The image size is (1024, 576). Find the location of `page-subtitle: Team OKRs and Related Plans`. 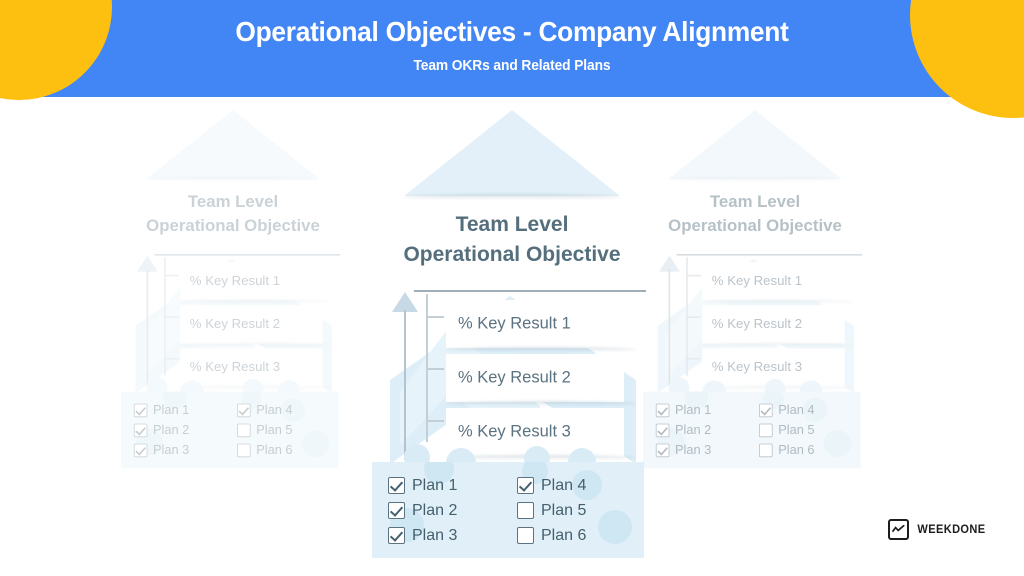

page-subtitle: Team OKRs and Related Plans is located at coordinates (512, 66).